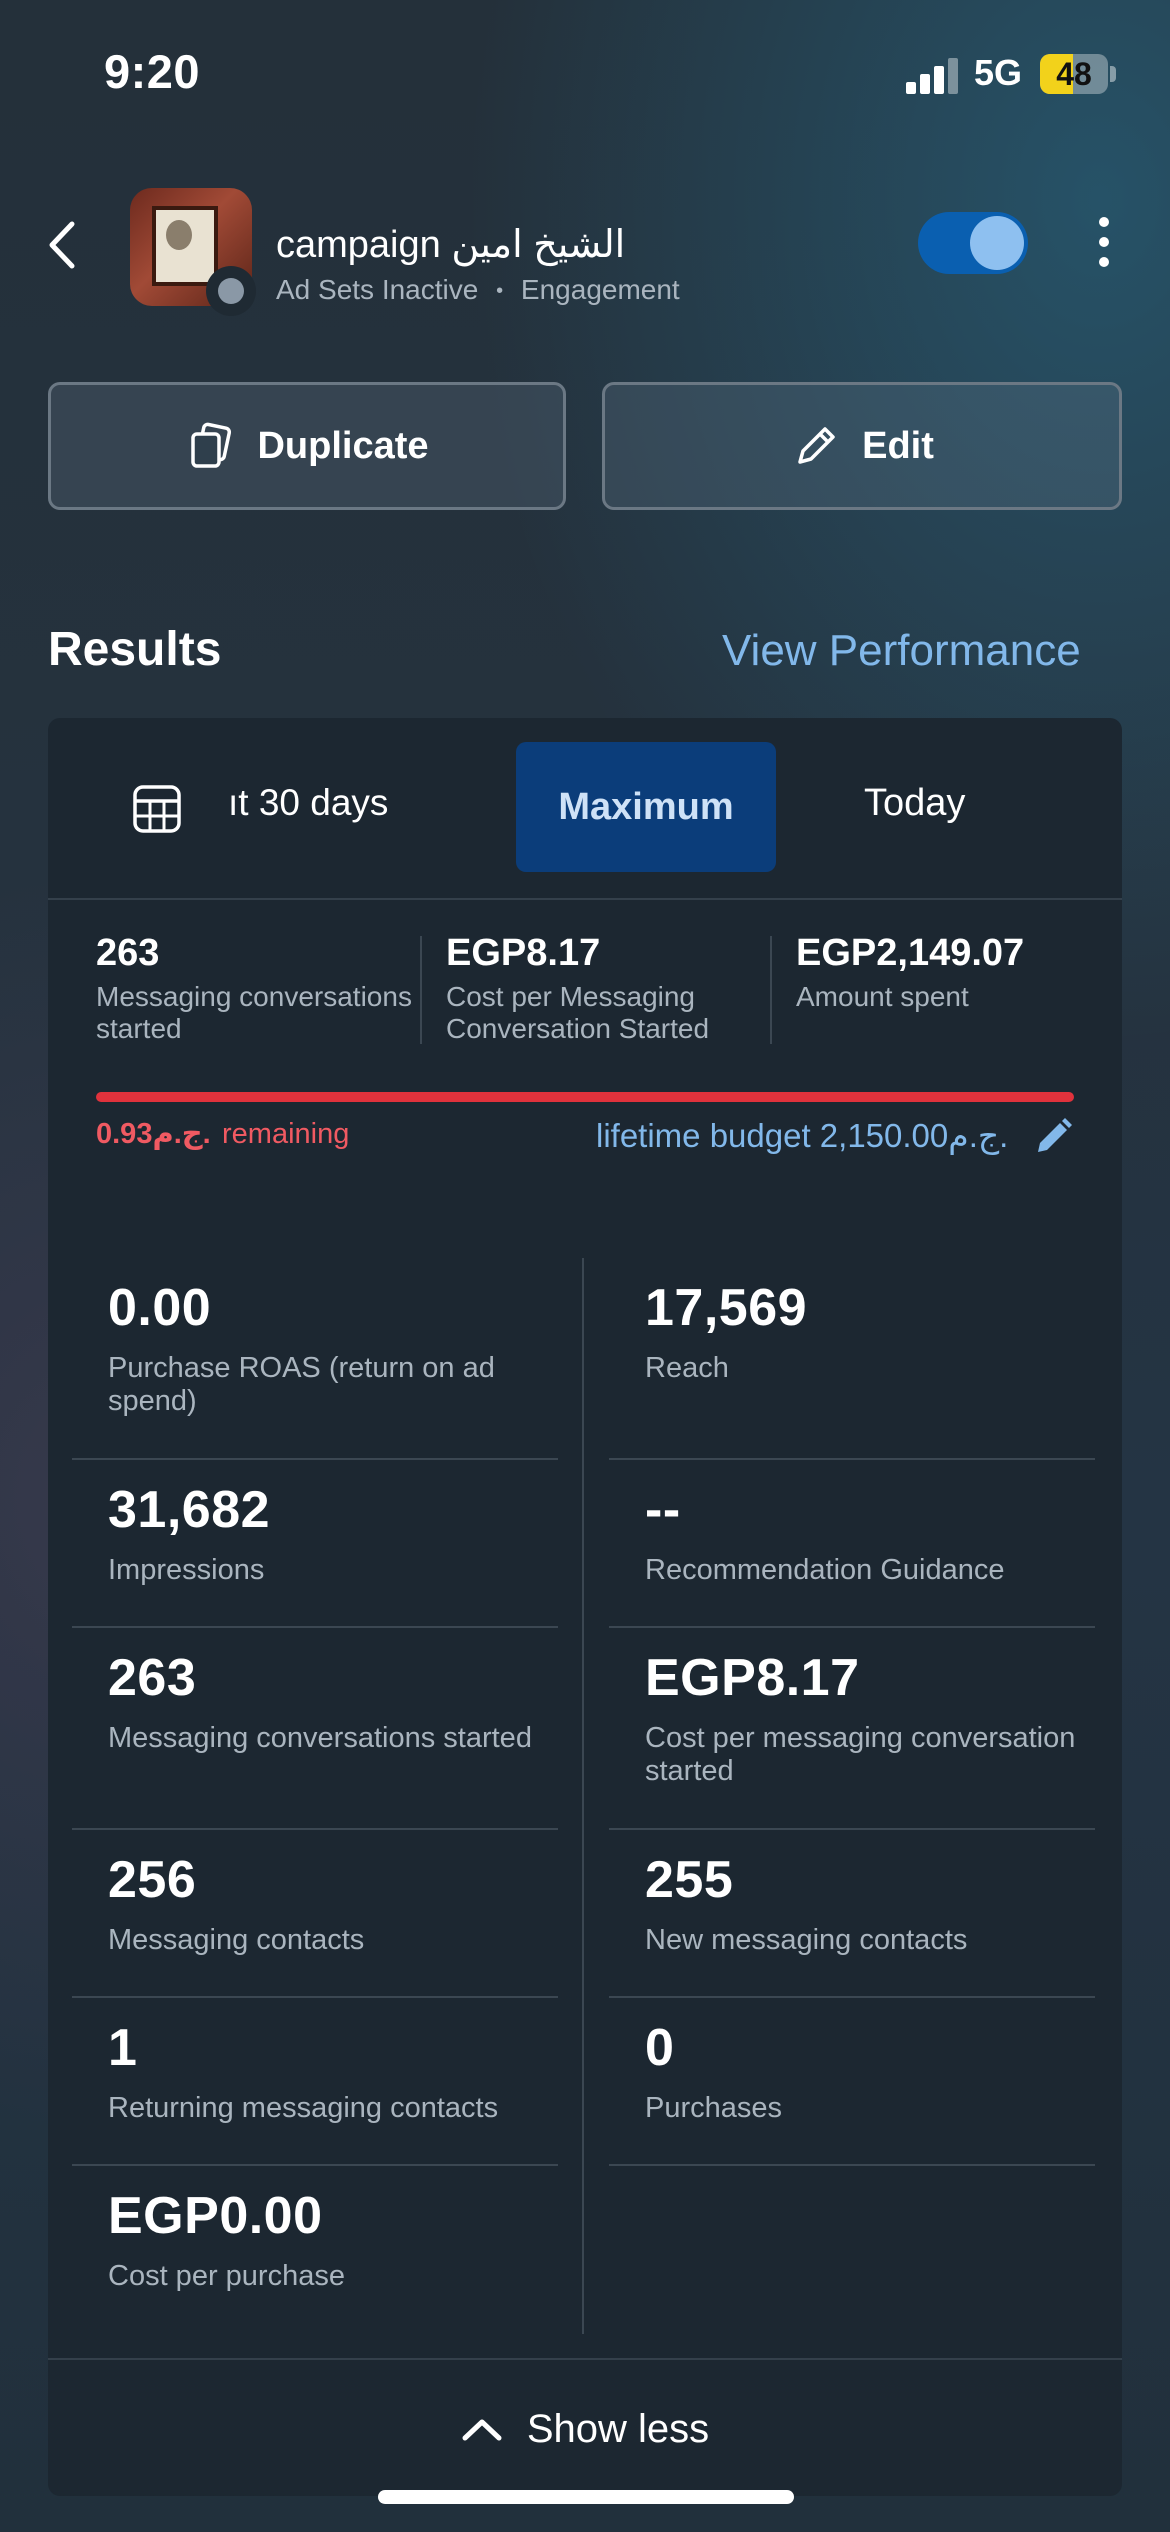 The image size is (1170, 2532). What do you see at coordinates (315, 2082) in the screenshot?
I see `metric-returning-contacts: 1 Returning messaging contacts` at bounding box center [315, 2082].